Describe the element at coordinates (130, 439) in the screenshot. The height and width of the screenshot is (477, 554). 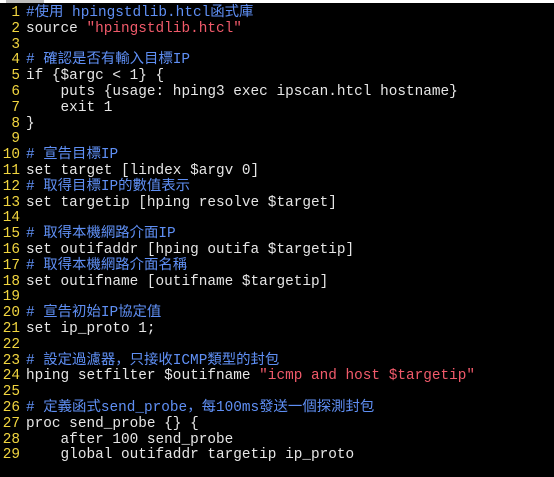
I see `code-token: after 100 send_probe` at that location.